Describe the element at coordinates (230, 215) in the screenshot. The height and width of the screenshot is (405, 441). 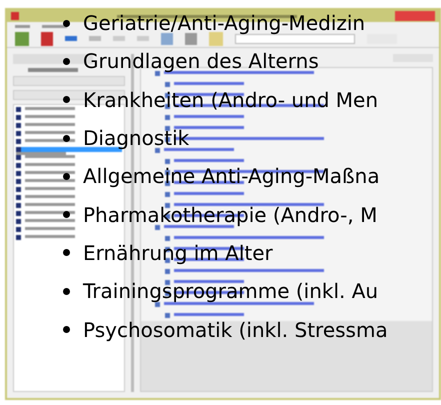
I see `list-item: Pharmakotherapie (Andro-, M` at that location.